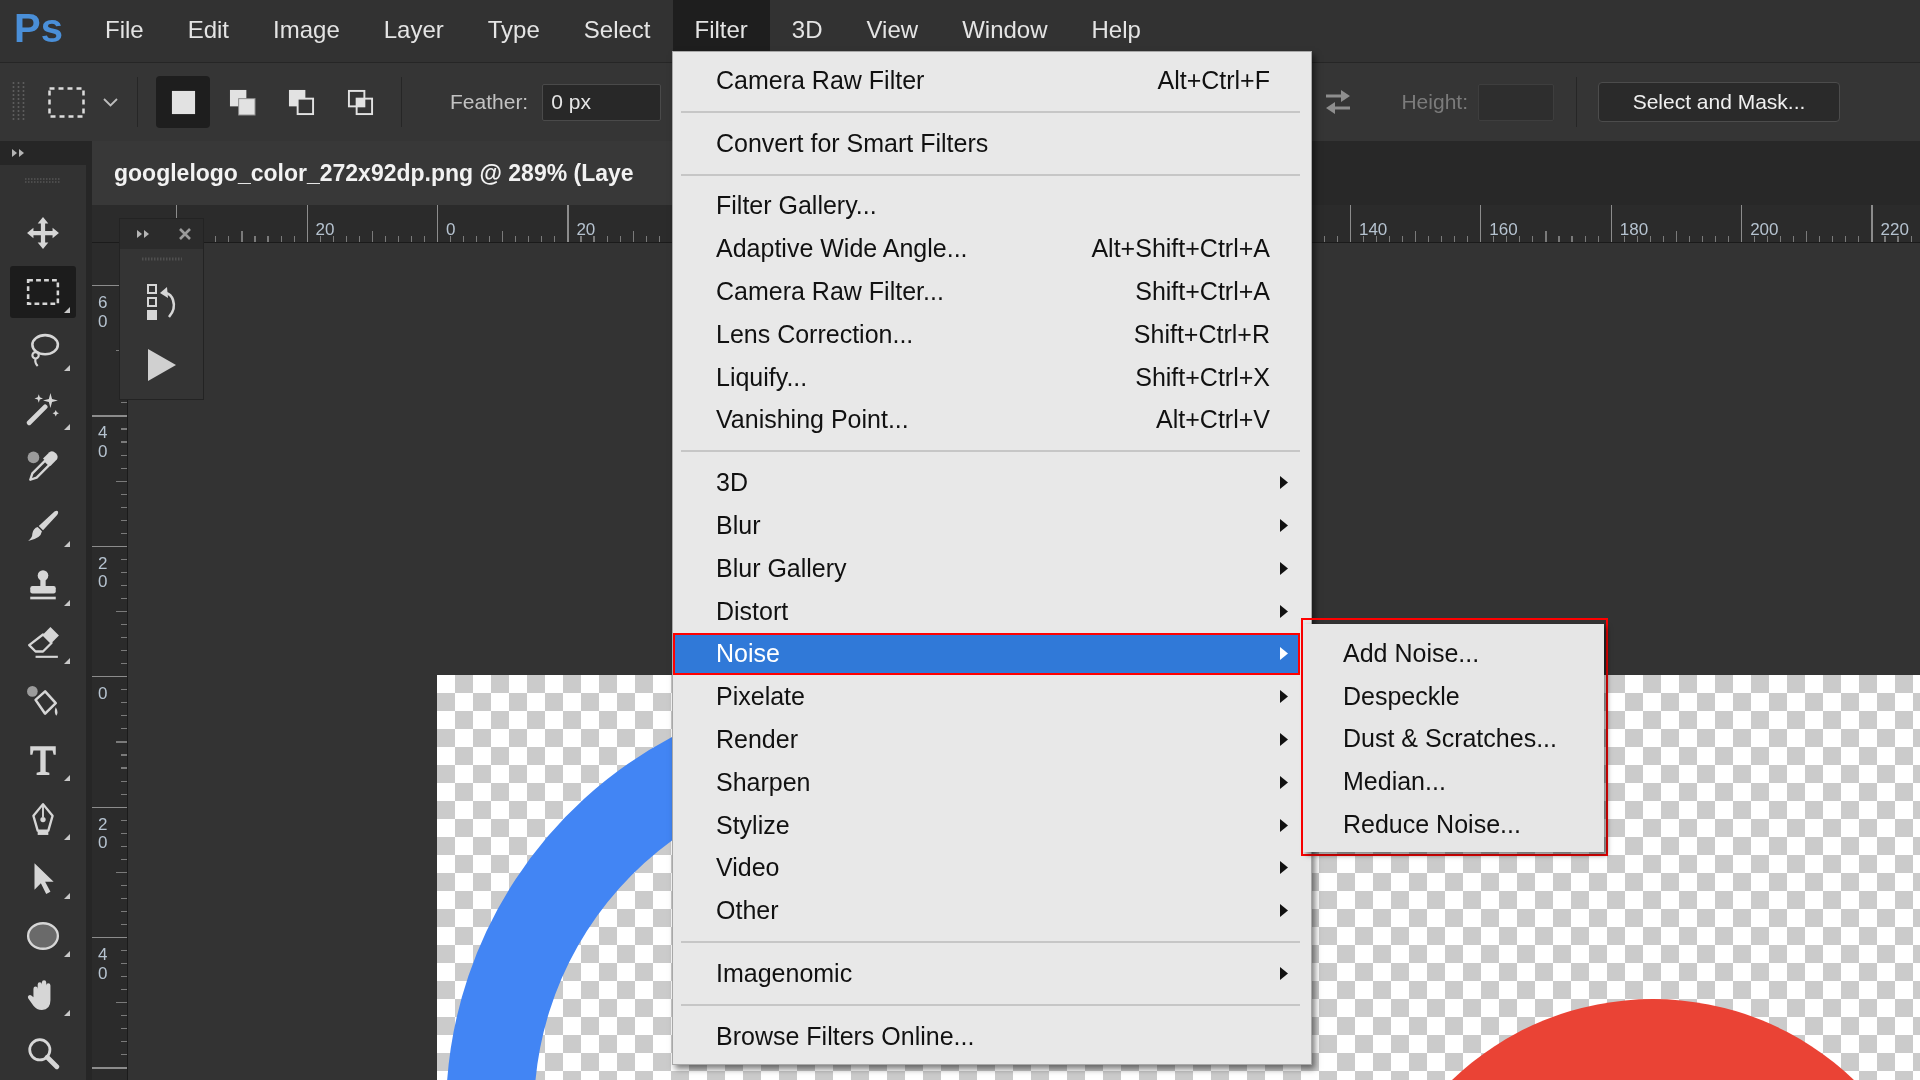 This screenshot has height=1080, width=1920. What do you see at coordinates (43, 643) in the screenshot?
I see `eraser-icon` at bounding box center [43, 643].